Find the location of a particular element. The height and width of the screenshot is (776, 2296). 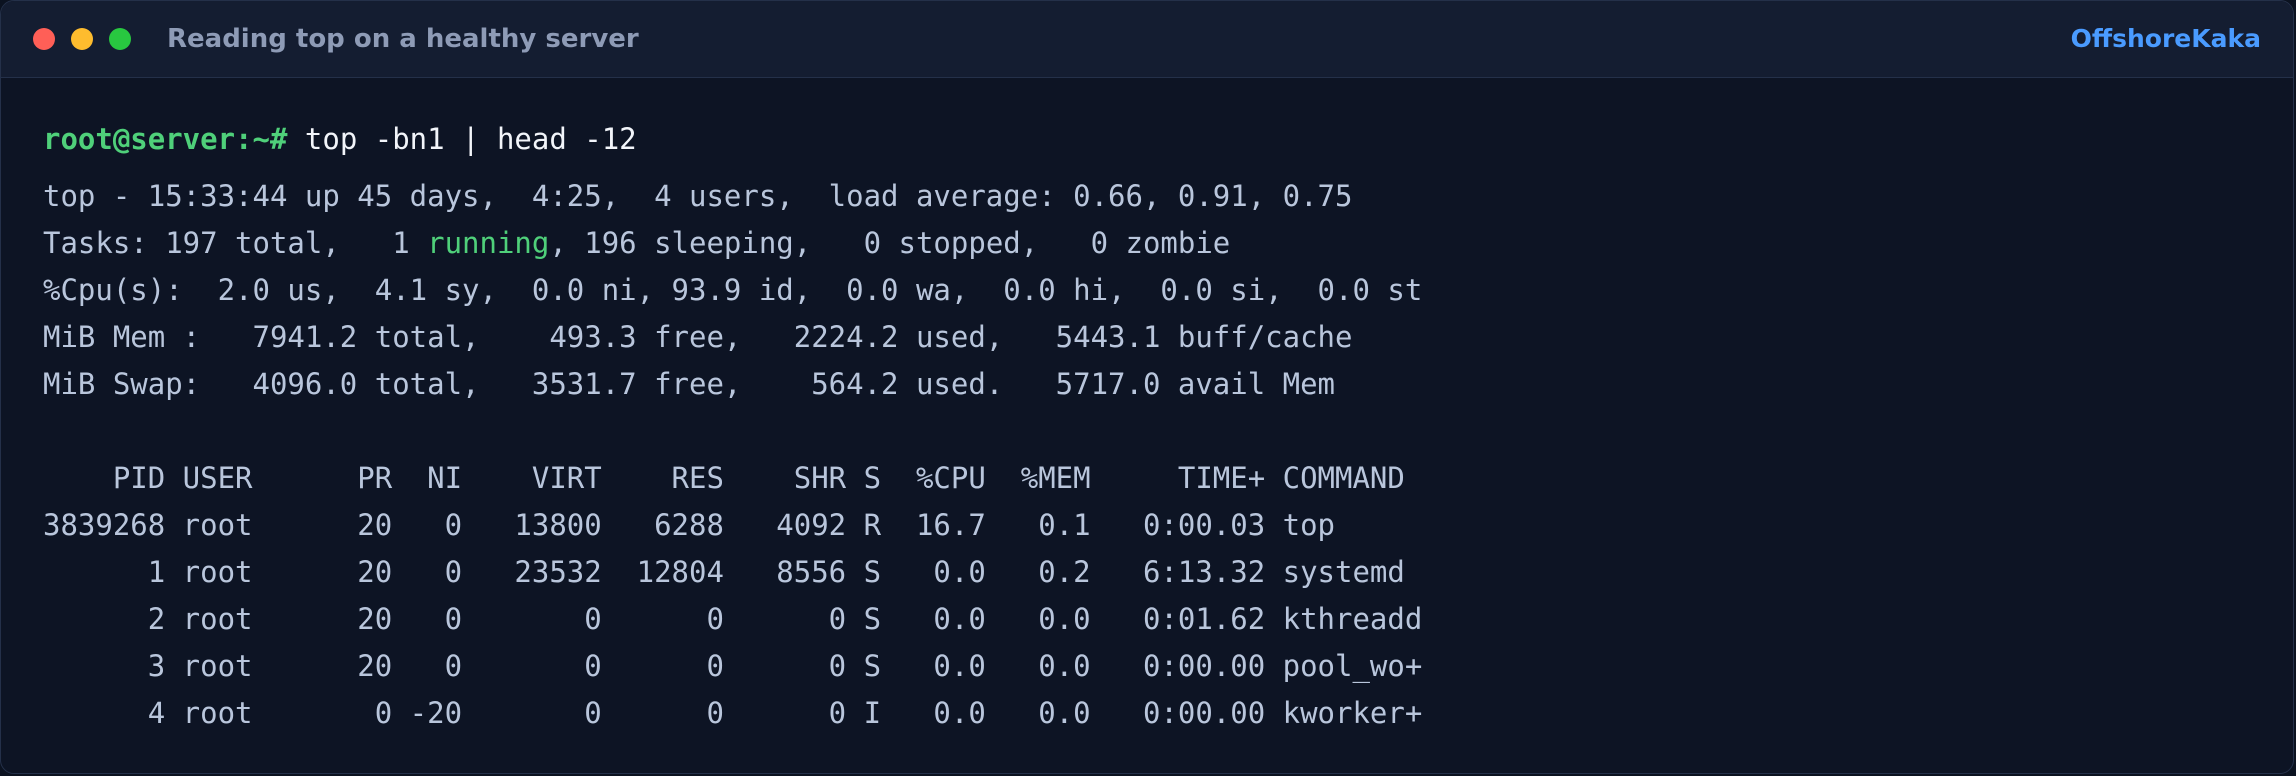

command-text: top -bn1 | head -12 is located at coordinates (462, 139).